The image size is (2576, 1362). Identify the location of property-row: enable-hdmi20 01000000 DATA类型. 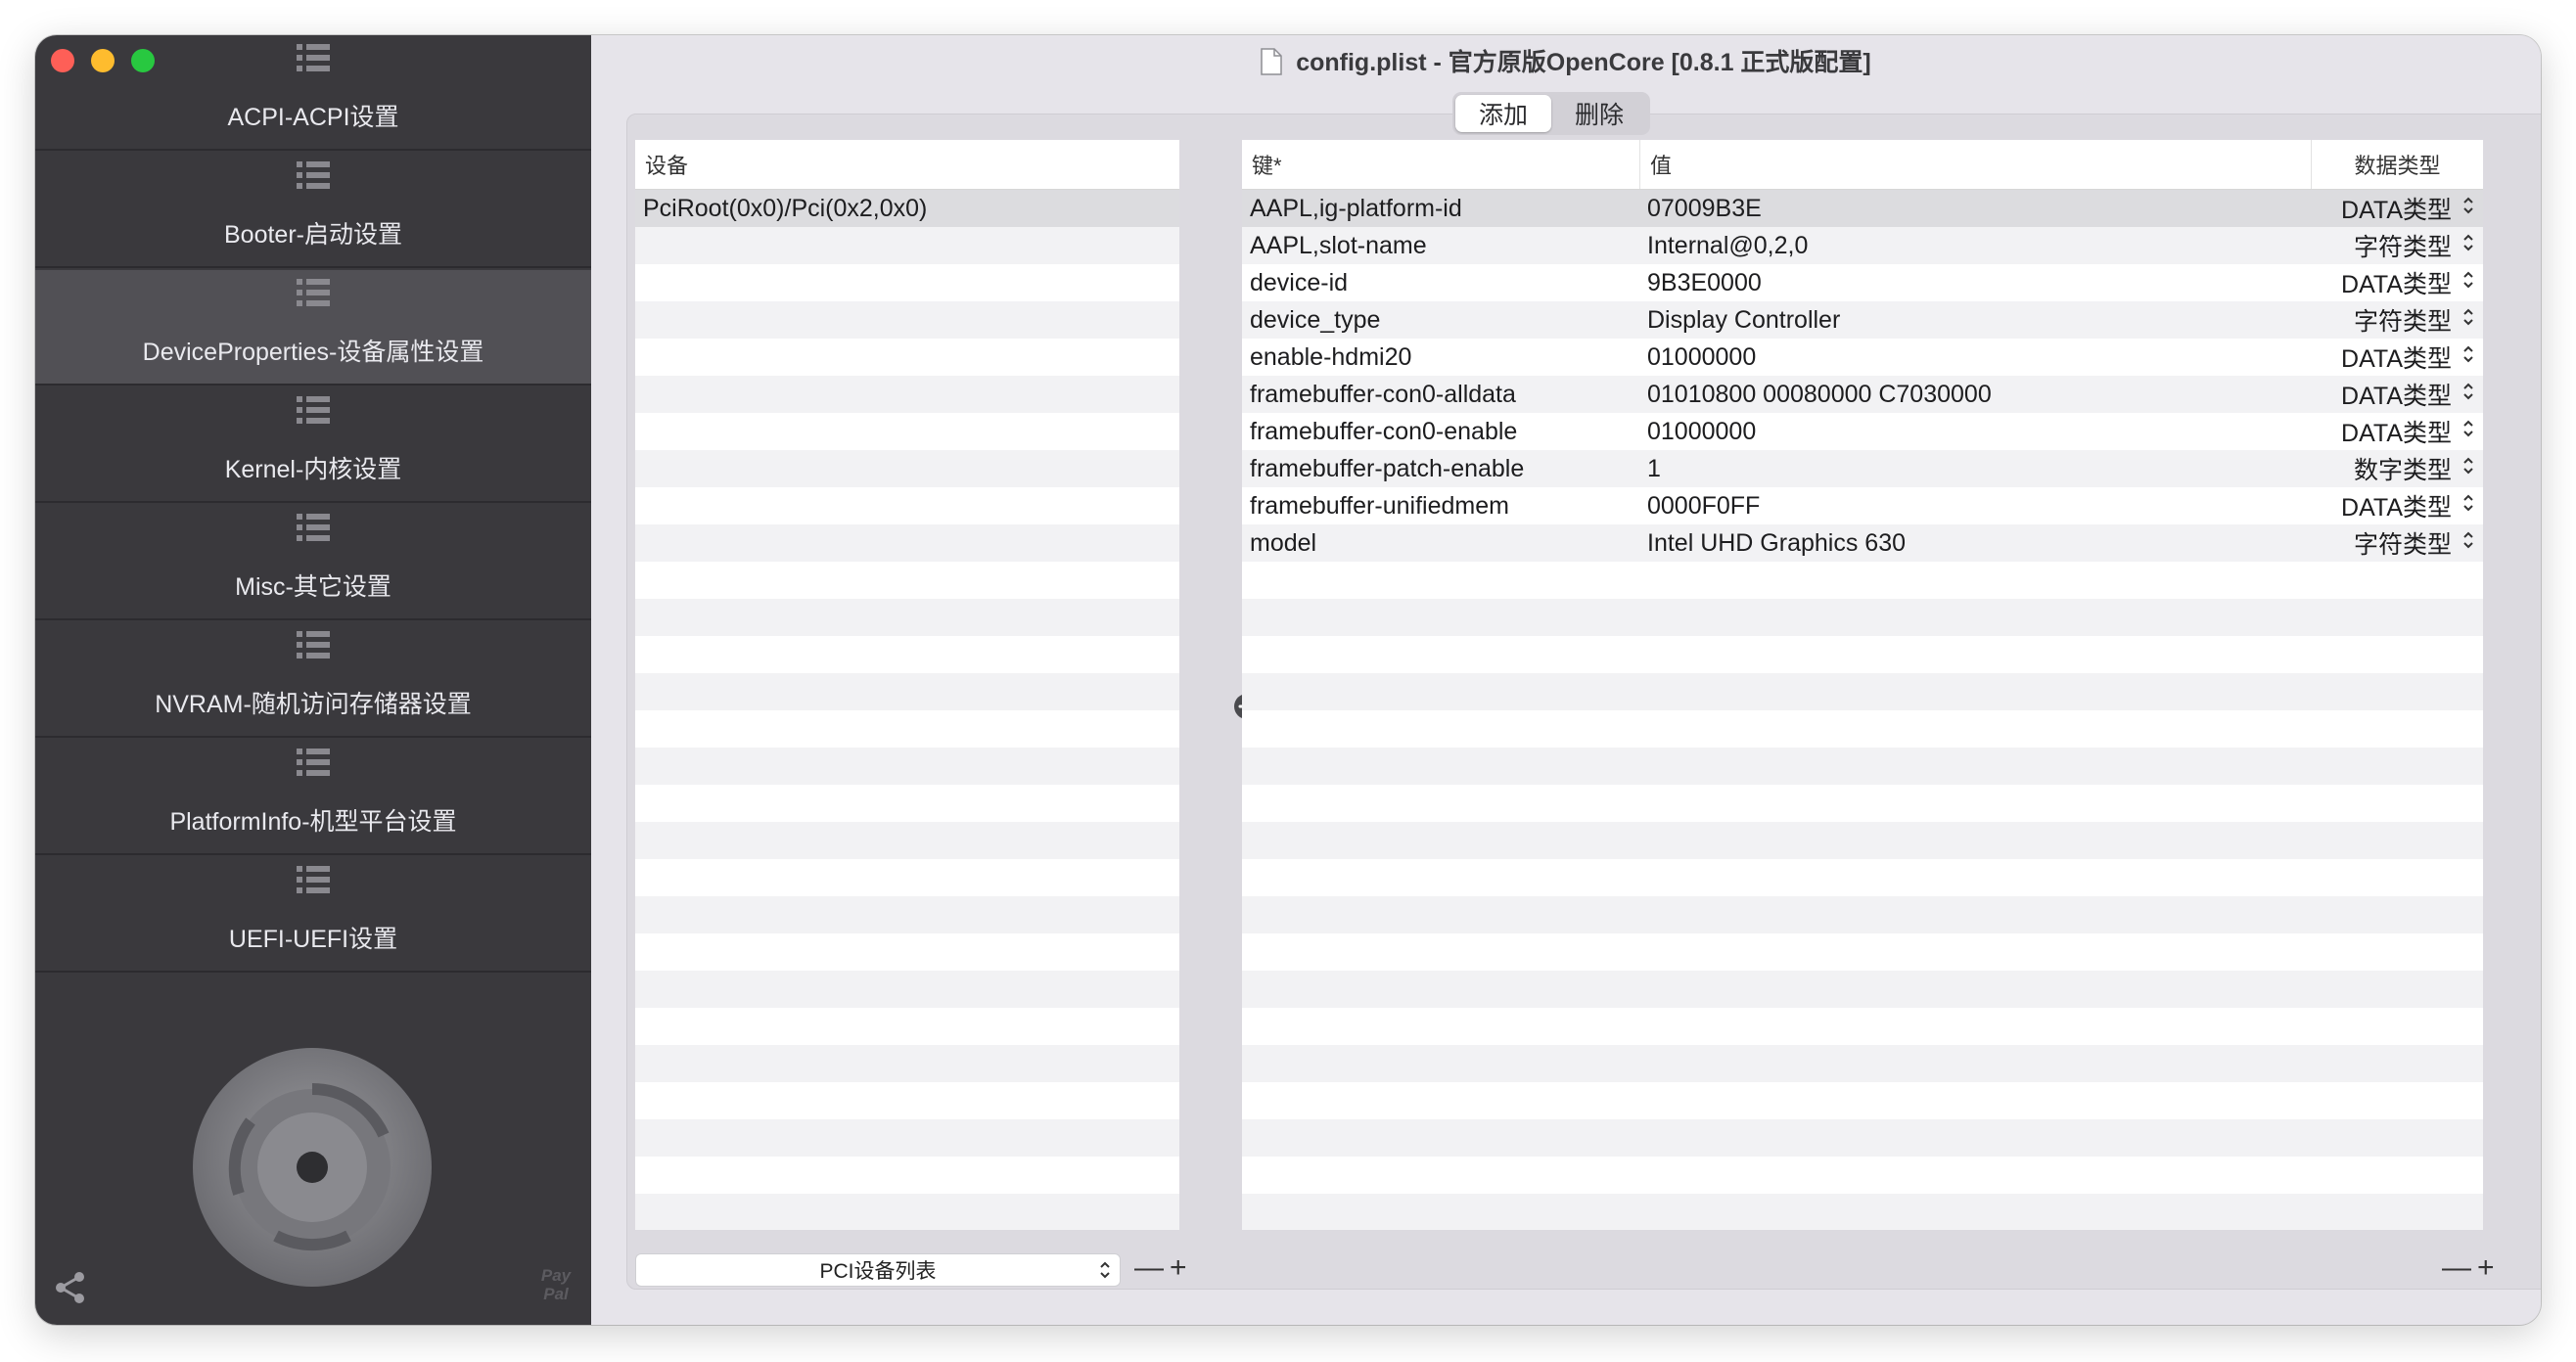
(1862, 357).